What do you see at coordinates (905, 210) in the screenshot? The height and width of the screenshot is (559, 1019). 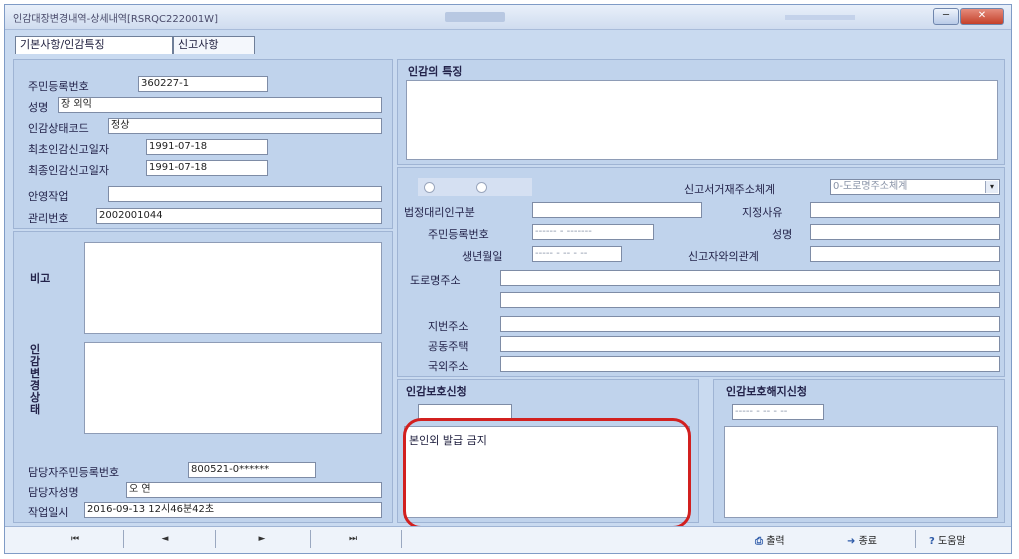 I see `designation-reason-field` at bounding box center [905, 210].